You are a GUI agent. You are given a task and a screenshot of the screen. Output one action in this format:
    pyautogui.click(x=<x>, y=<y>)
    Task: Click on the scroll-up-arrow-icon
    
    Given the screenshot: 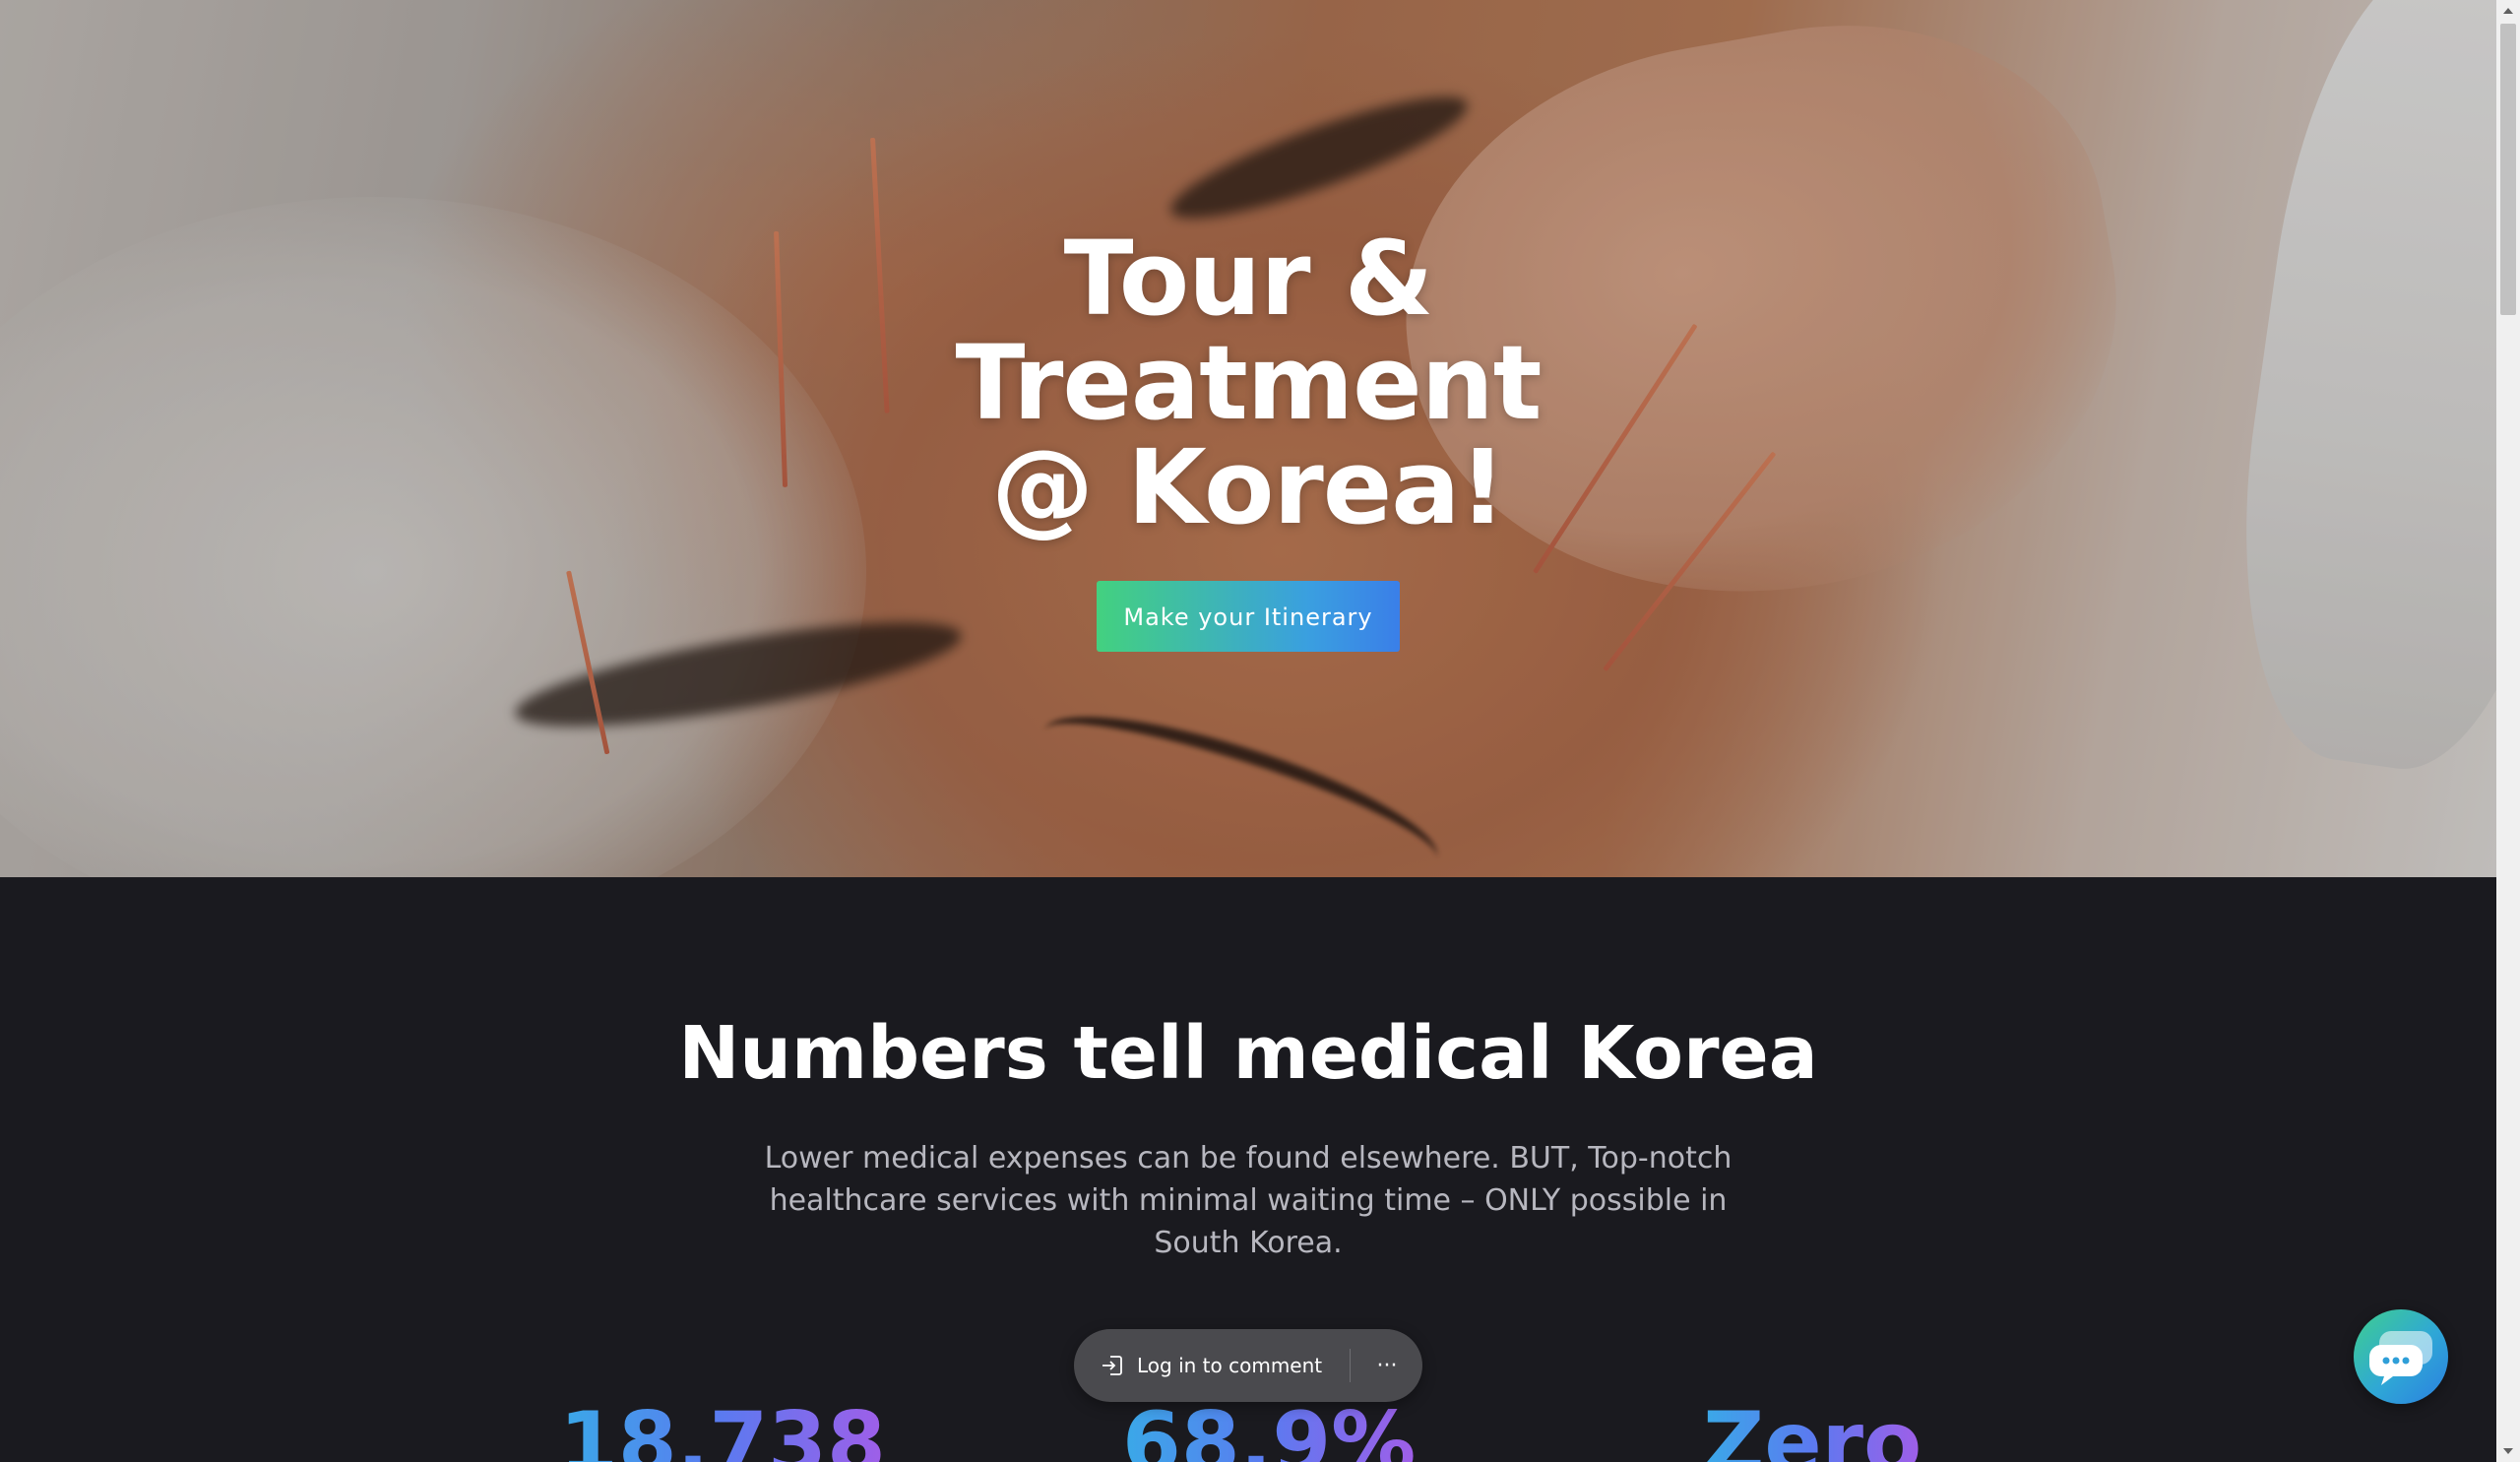 What is the action you would take?
    pyautogui.click(x=2508, y=11)
    